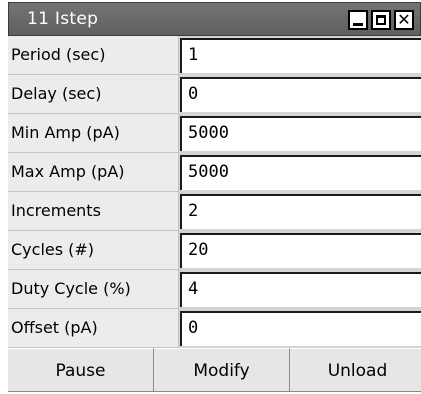 Image resolution: width=421 pixels, height=394 pixels. I want to click on param-label-min-amp: Min Amp (pA), so click(93, 133).